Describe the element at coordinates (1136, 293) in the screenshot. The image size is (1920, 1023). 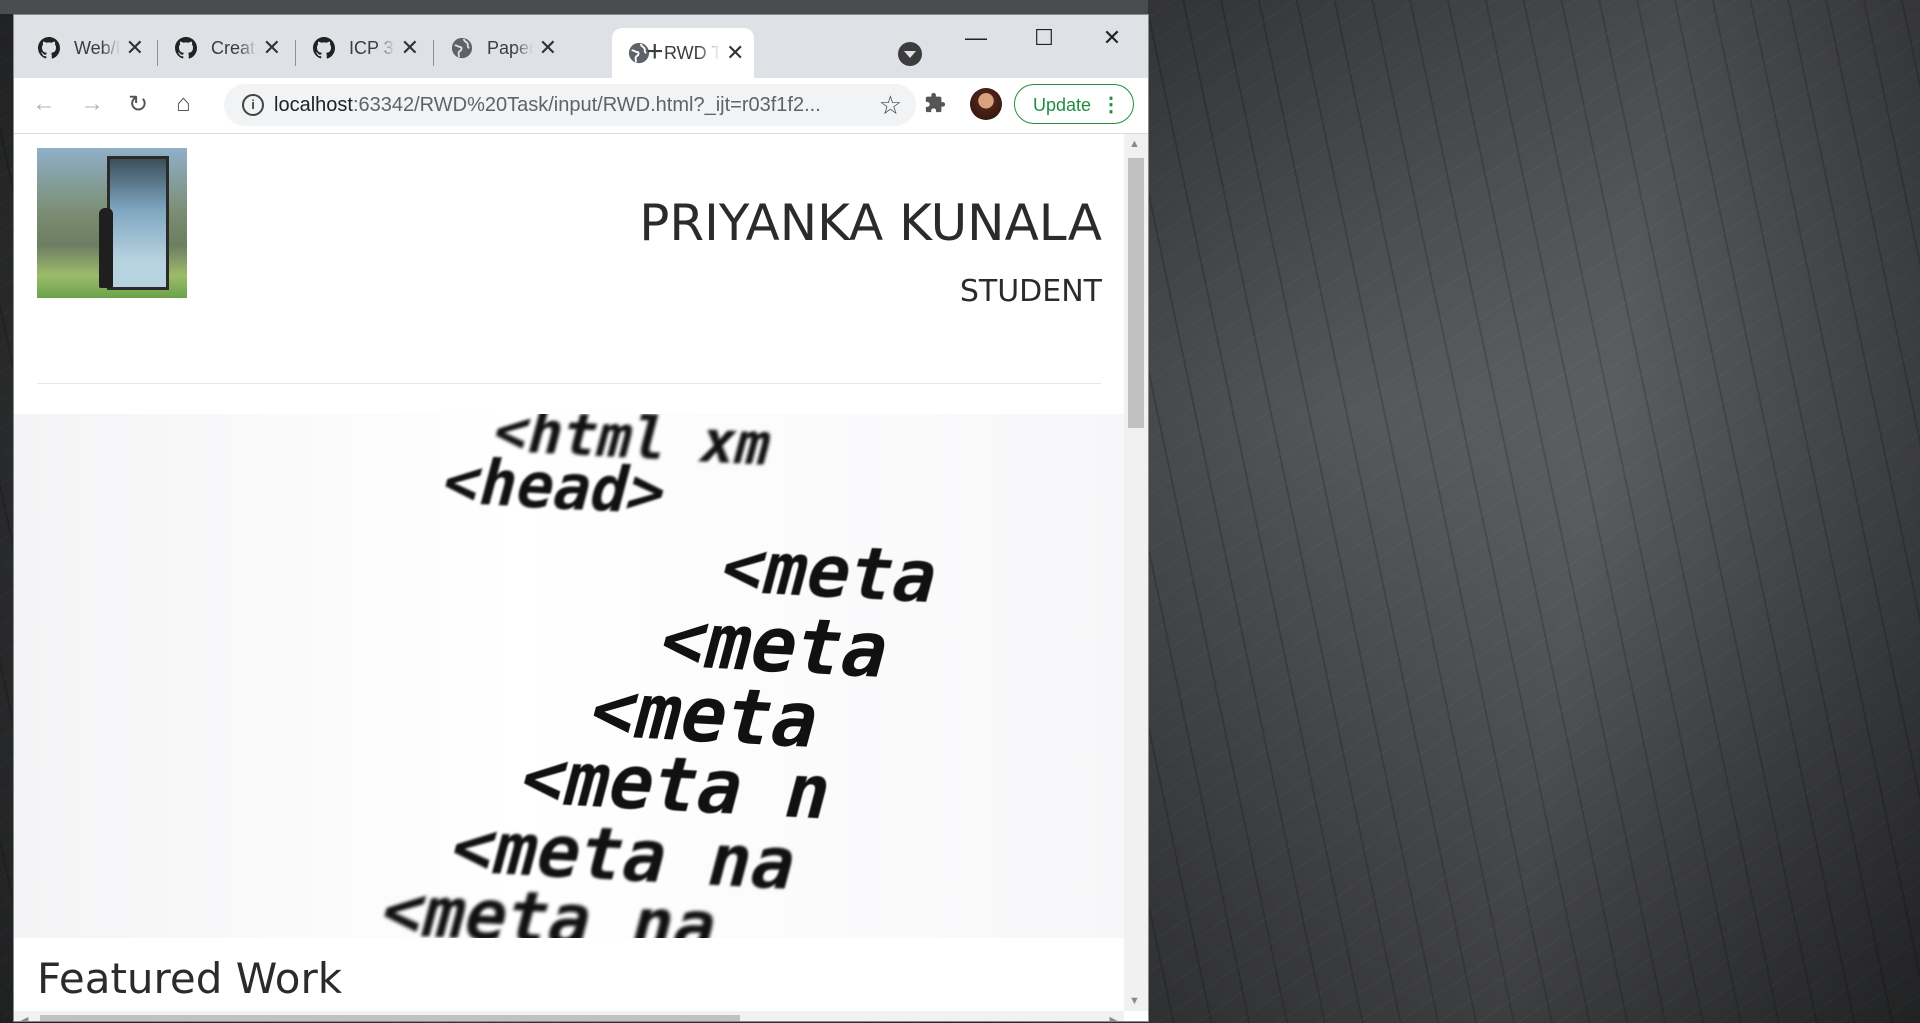
I see `vertical-scroll-thumb` at that location.